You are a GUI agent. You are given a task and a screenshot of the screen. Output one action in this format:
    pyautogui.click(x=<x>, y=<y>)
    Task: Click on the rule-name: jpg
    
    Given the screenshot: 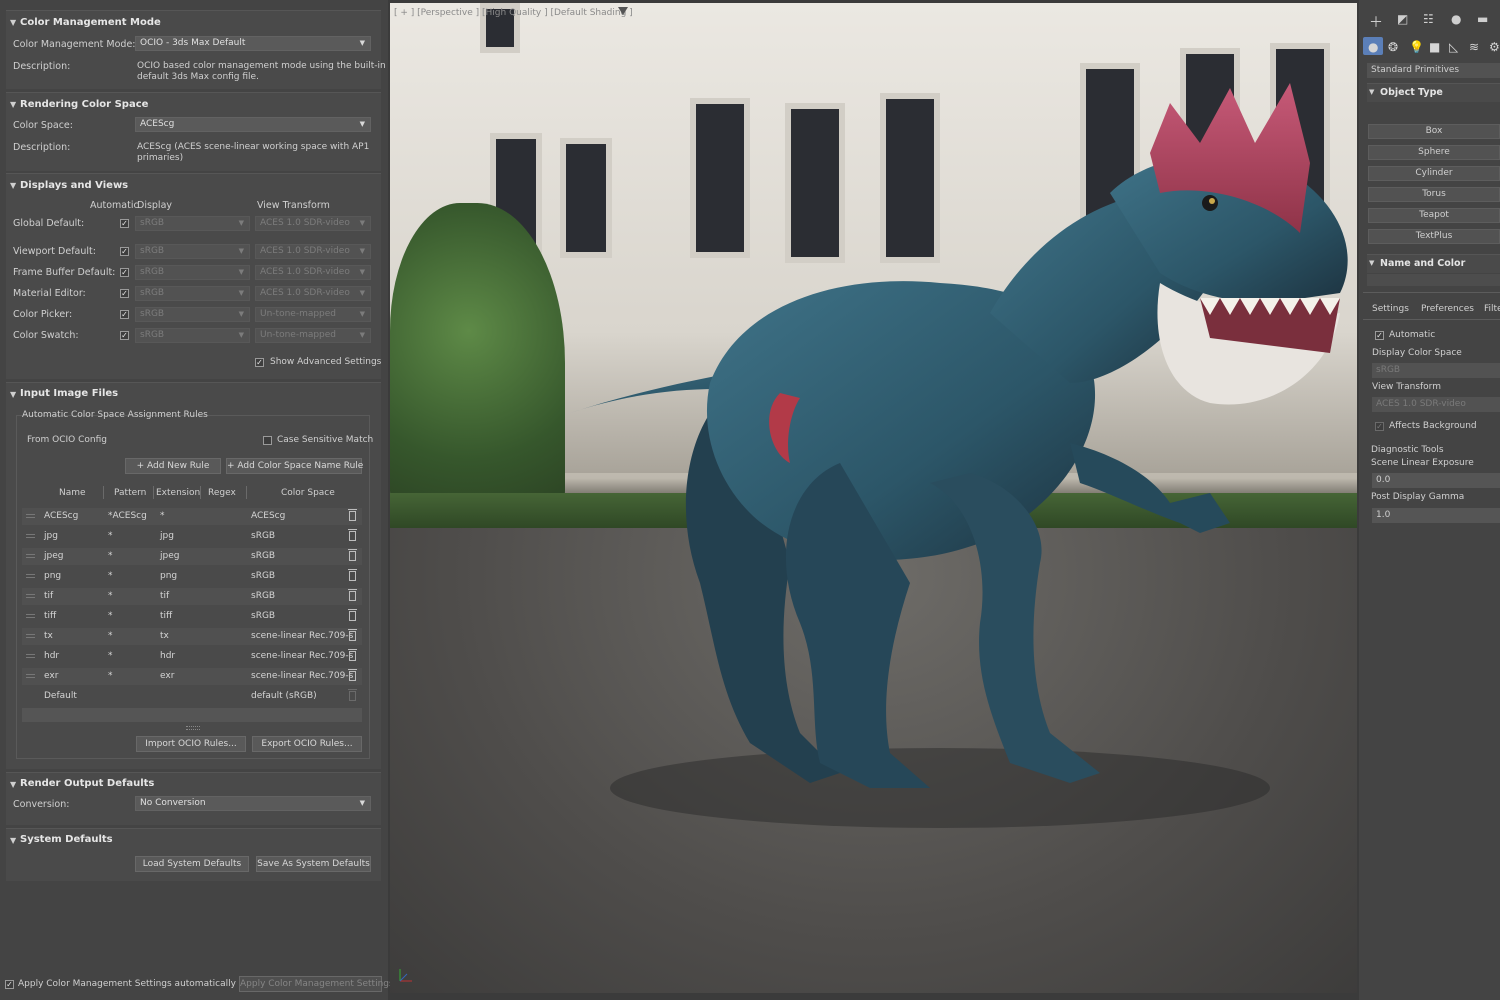 What is the action you would take?
    pyautogui.click(x=51, y=536)
    